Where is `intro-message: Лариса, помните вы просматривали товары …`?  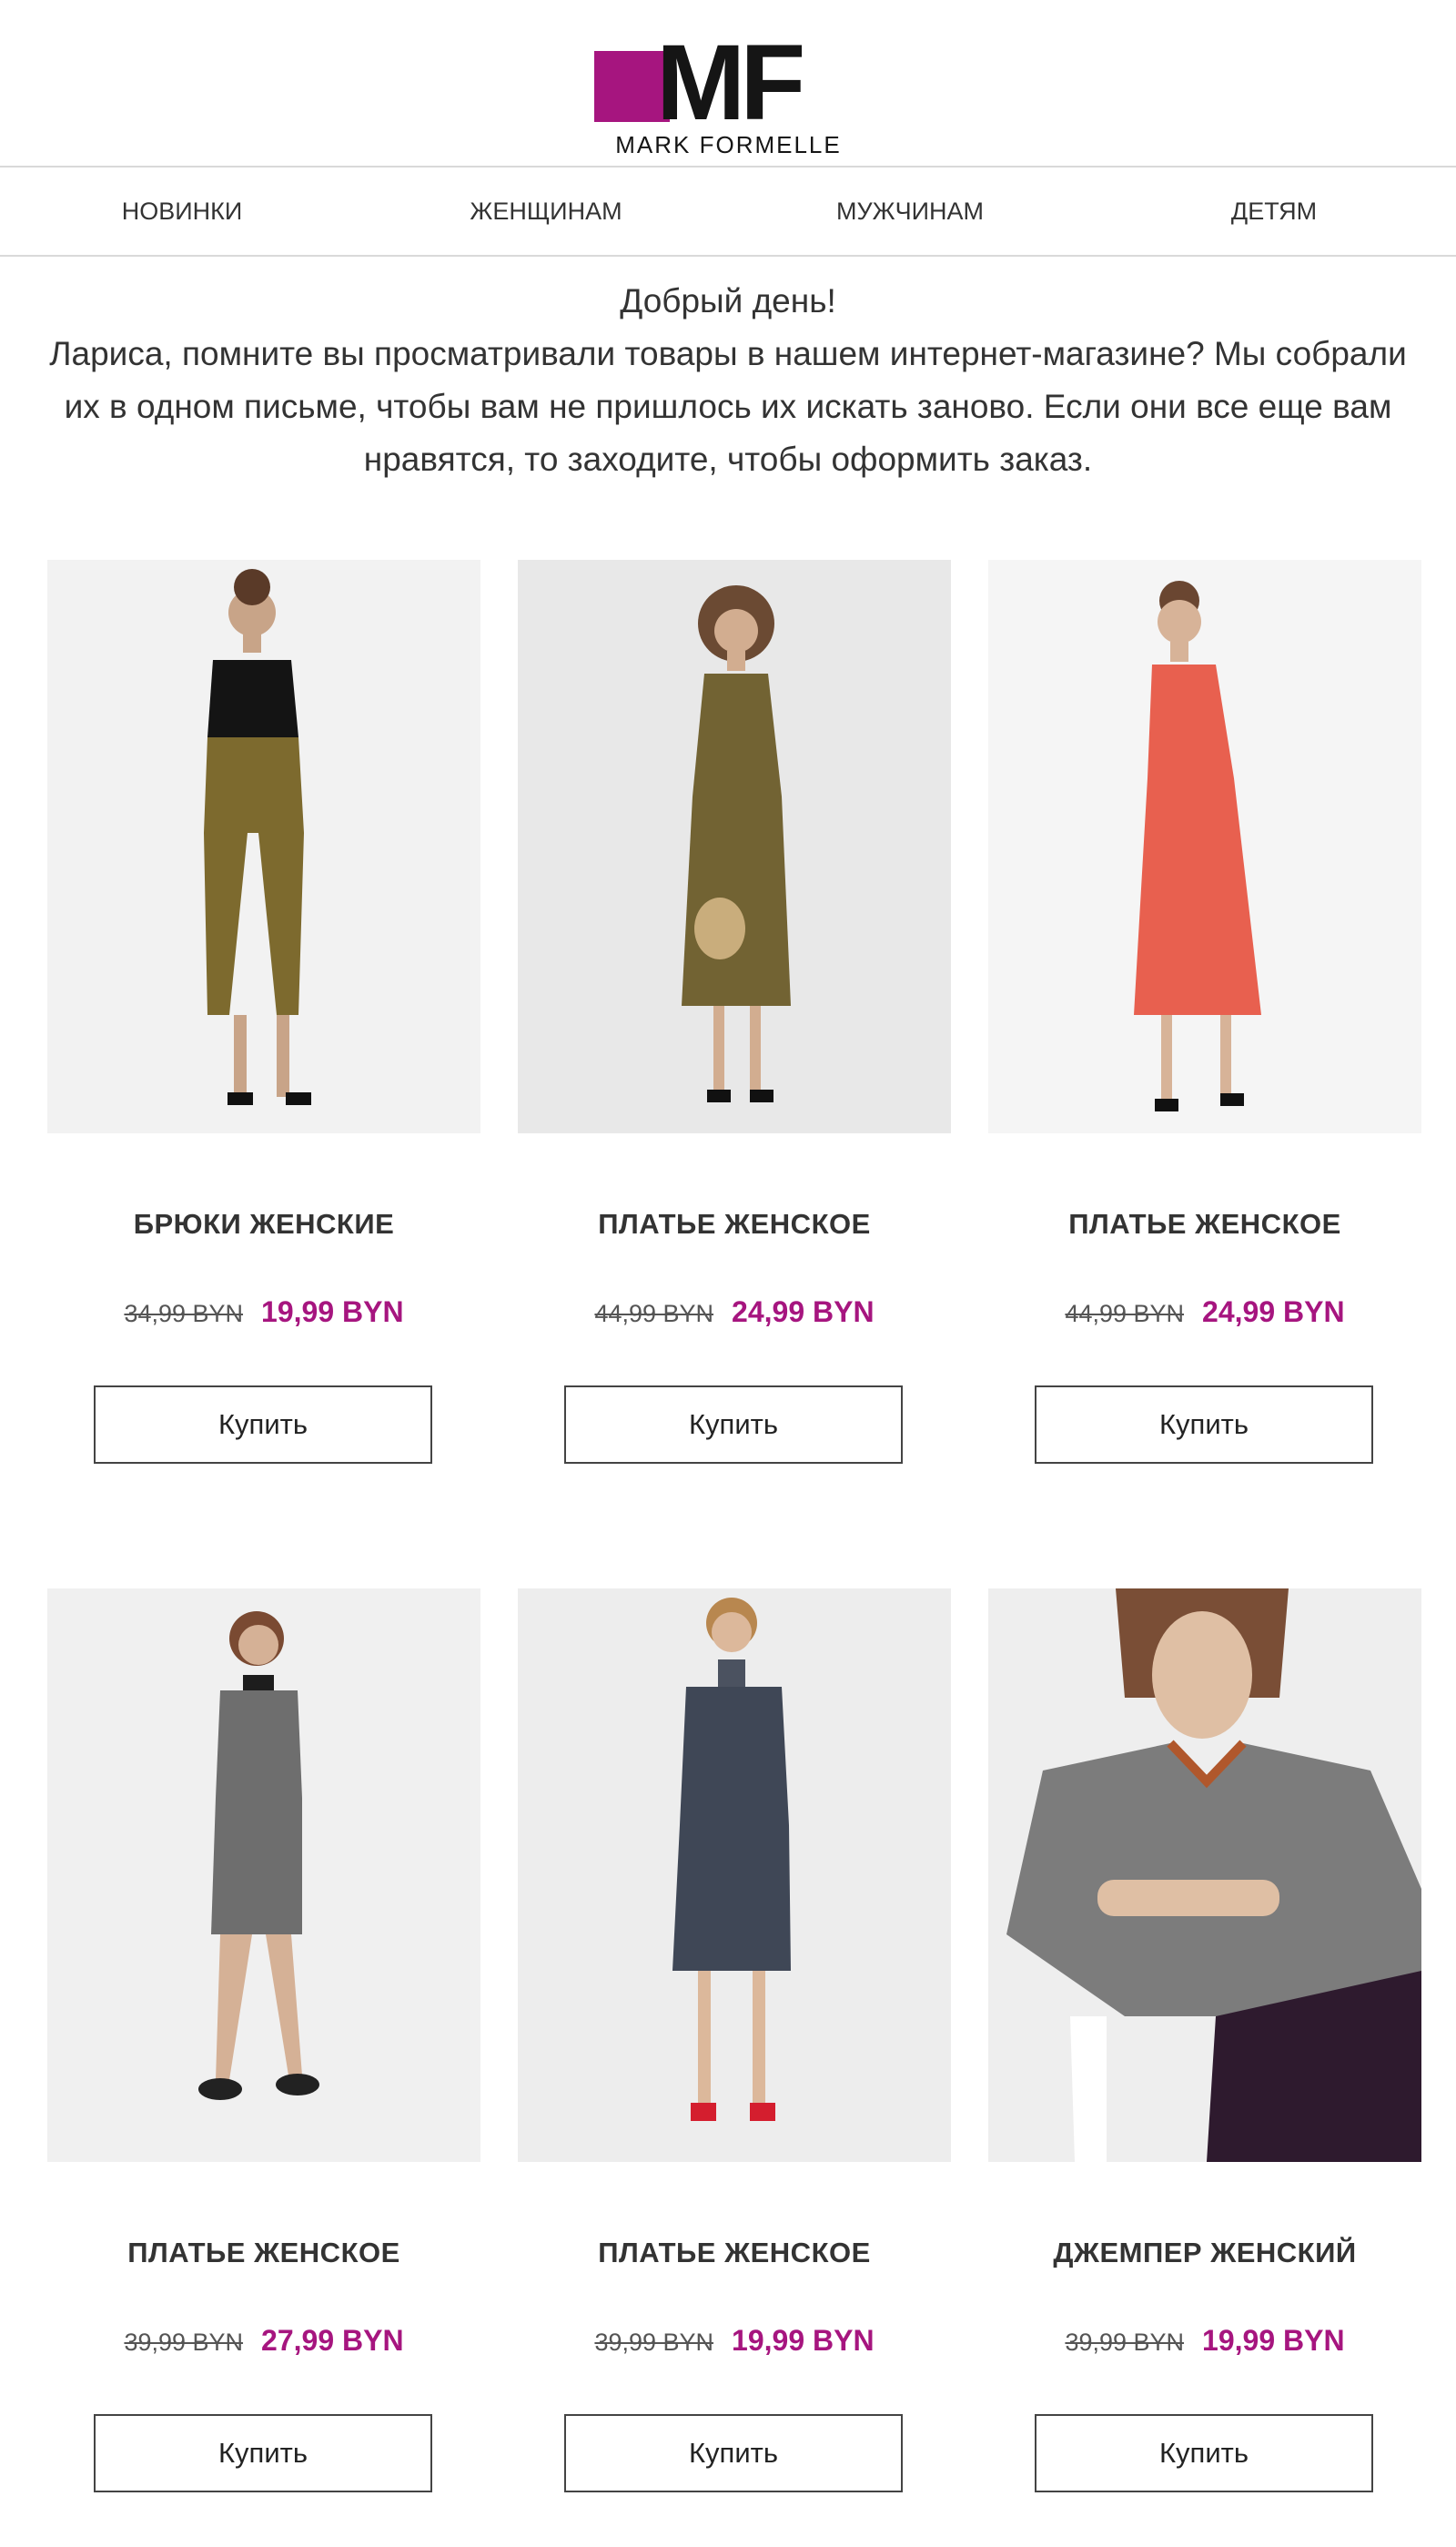 intro-message: Лариса, помните вы просматривали товары … is located at coordinates (728, 407).